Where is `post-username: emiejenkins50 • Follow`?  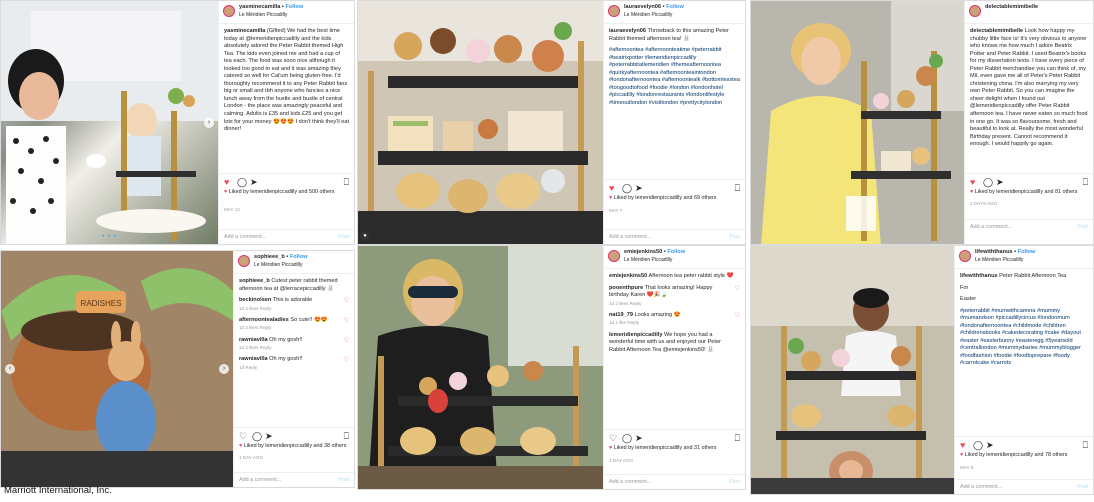 post-username: emiejenkins50 • Follow is located at coordinates (654, 253).